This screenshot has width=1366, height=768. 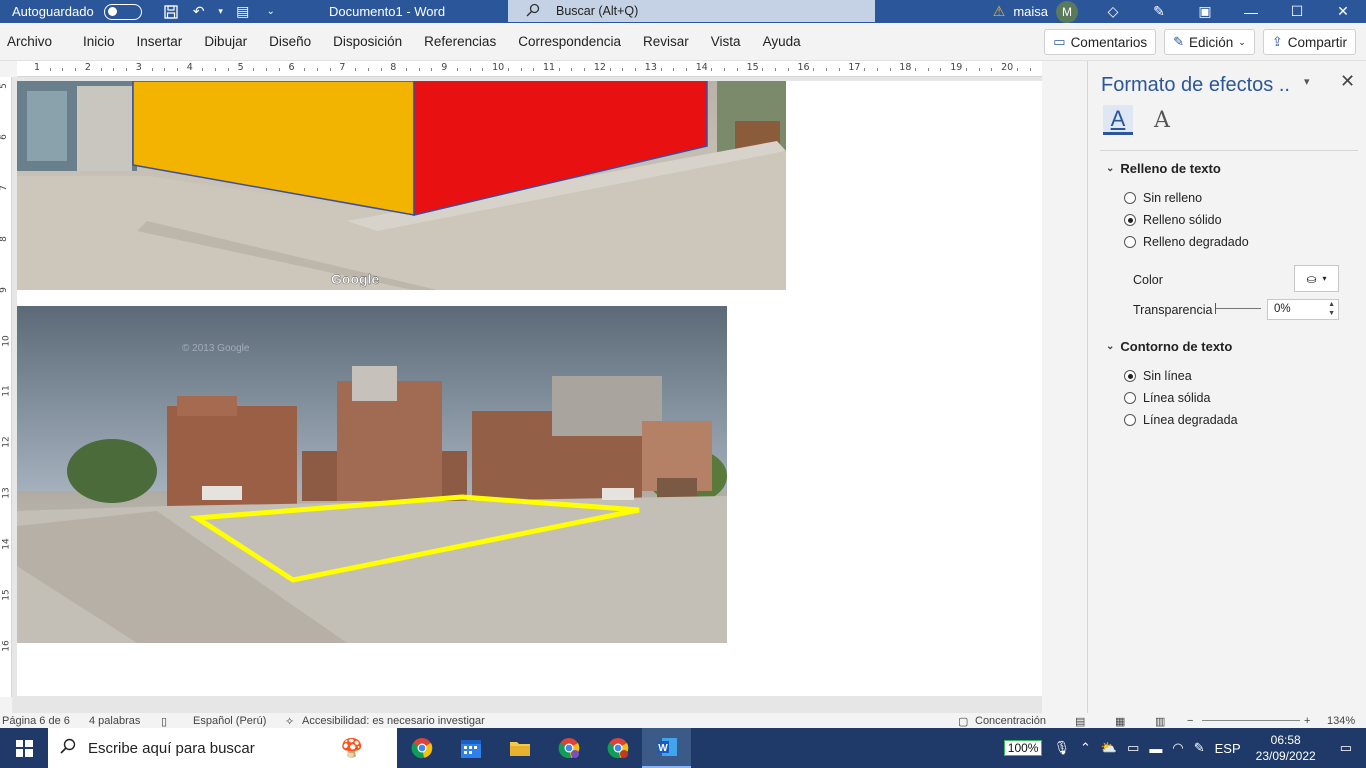 What do you see at coordinates (104, 41) in the screenshot?
I see `tab-inicio: Inicio` at bounding box center [104, 41].